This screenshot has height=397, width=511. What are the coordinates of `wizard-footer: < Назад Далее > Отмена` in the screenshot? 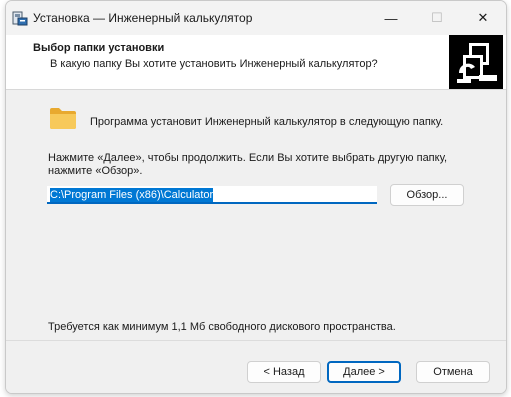 It's located at (256, 366).